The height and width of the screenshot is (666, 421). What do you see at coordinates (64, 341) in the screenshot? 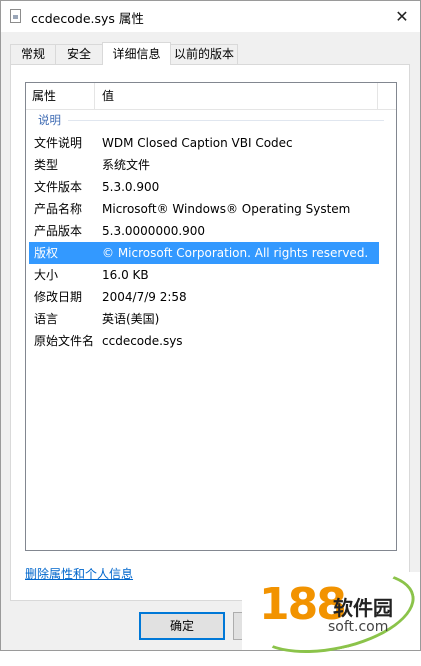
I see `property-name: 原始文件名` at bounding box center [64, 341].